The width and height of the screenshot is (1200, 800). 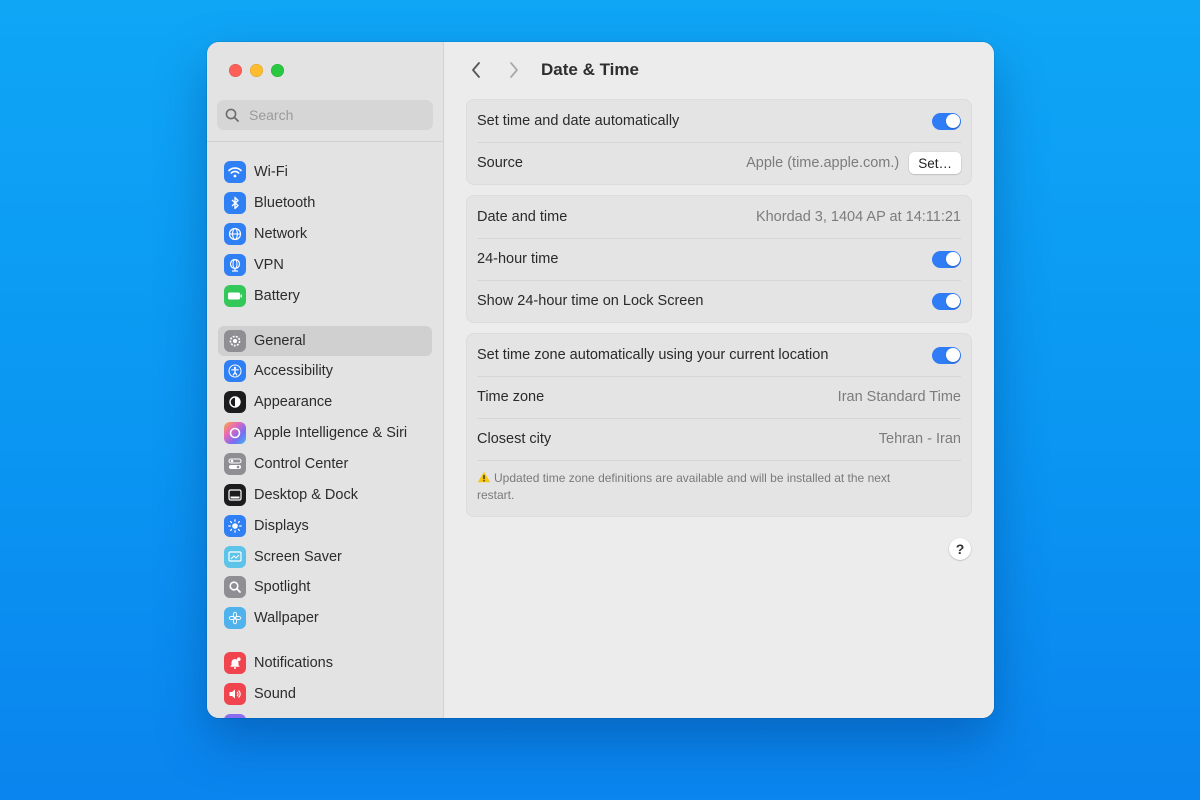 I want to click on accessibility-icon, so click(x=235, y=371).